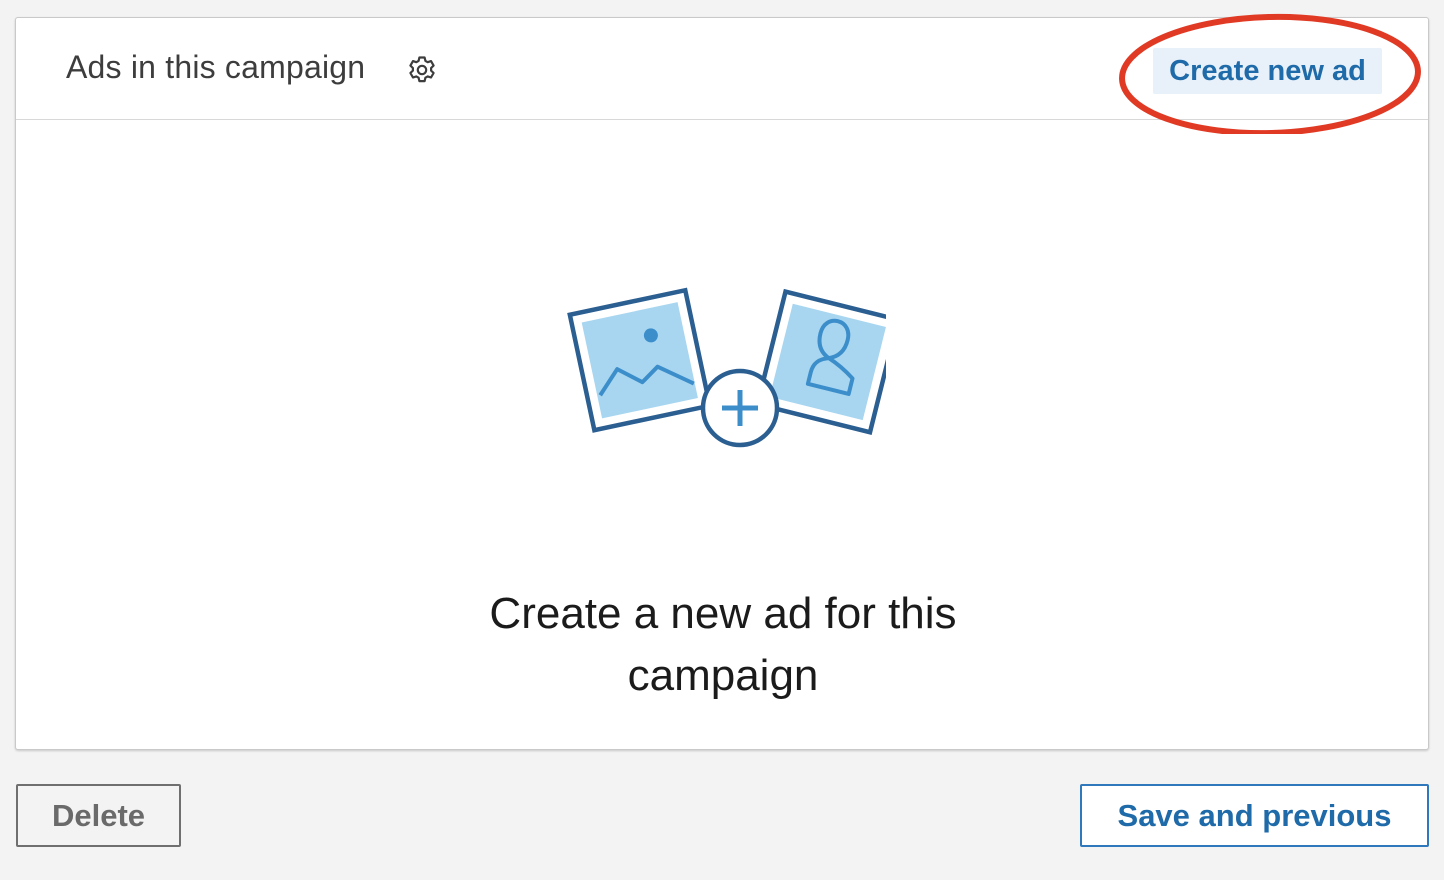 The width and height of the screenshot is (1444, 880). What do you see at coordinates (722, 73) in the screenshot?
I see `panel-header: Ads in this campaign Create new ad` at bounding box center [722, 73].